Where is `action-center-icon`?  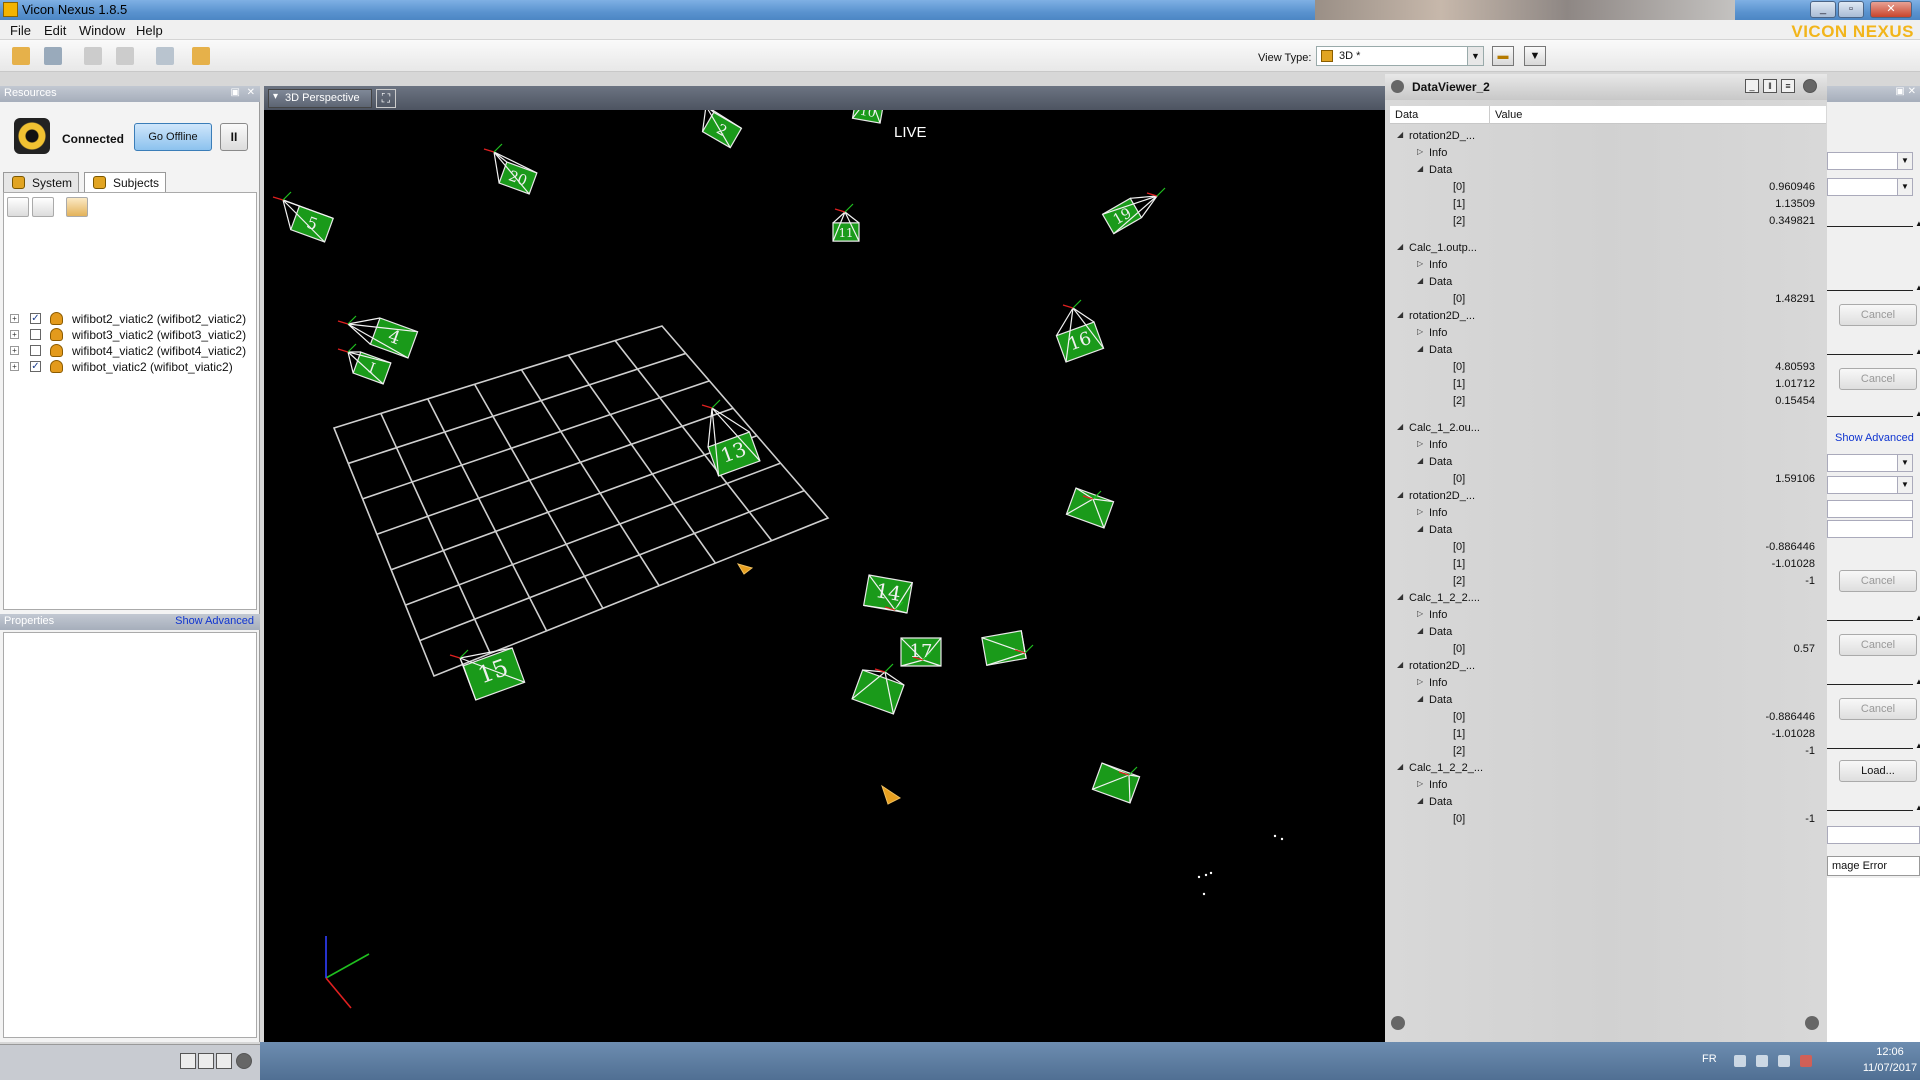 action-center-icon is located at coordinates (1806, 1061).